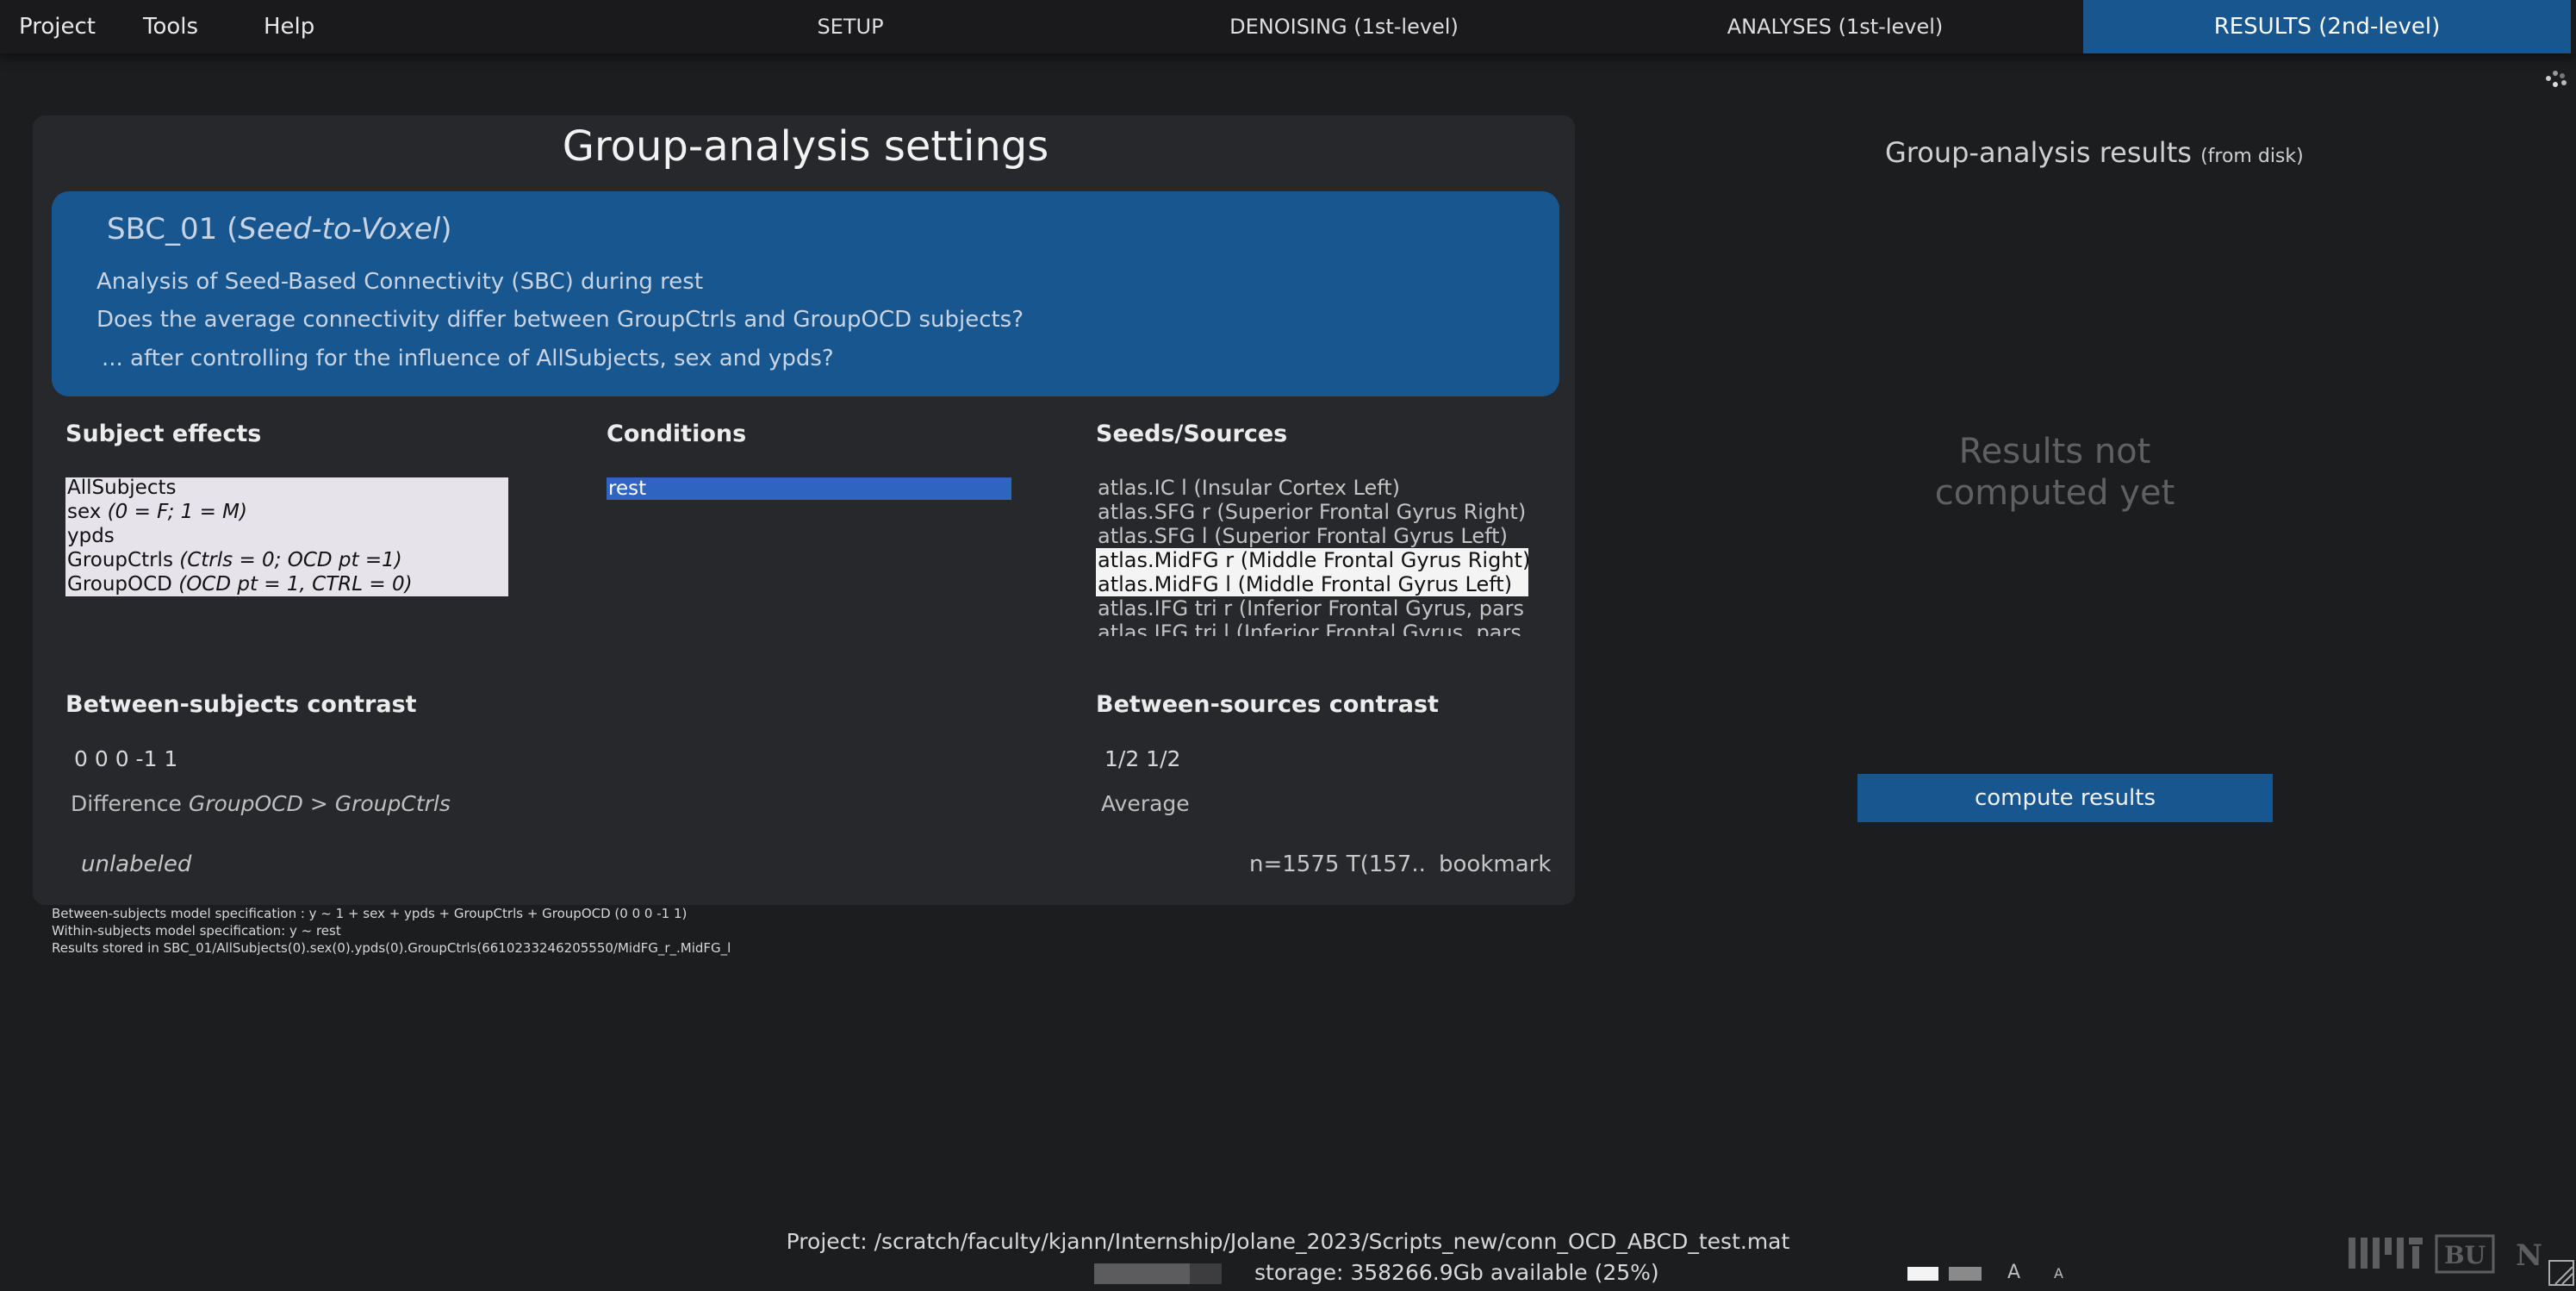 This screenshot has width=2576, height=1291. I want to click on light-theme-swatch, so click(1923, 1274).